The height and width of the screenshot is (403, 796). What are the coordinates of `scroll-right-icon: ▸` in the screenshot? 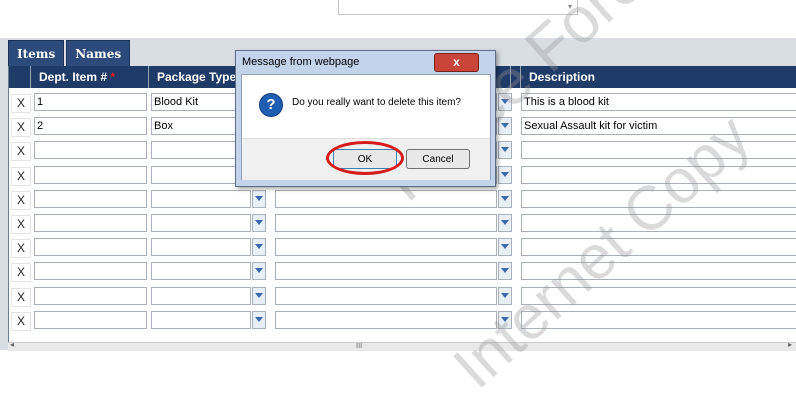 It's located at (790, 344).